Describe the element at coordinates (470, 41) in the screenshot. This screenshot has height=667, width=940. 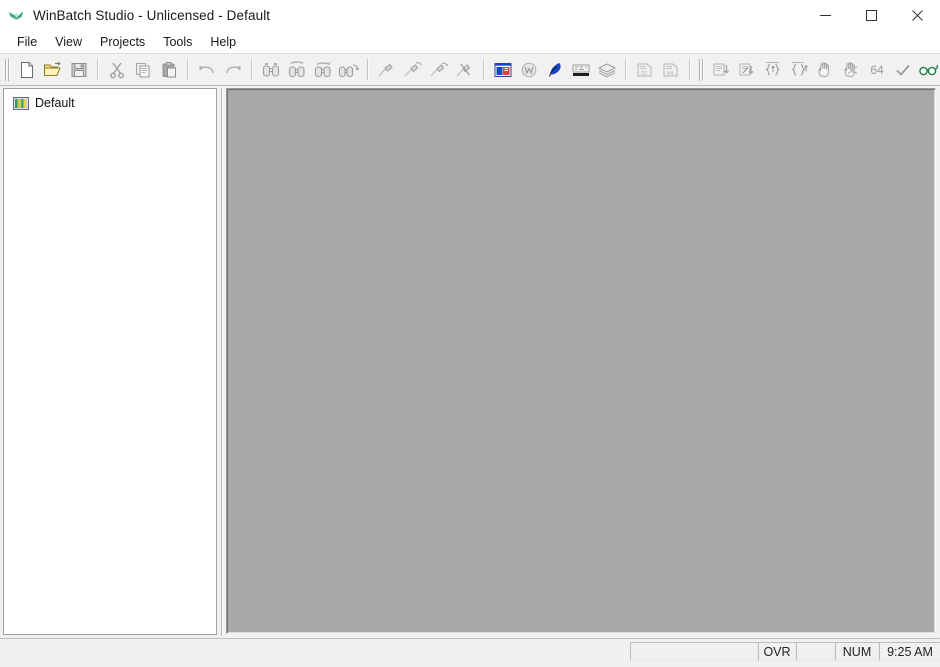
I see `menu-bar: File View Projects Tools Help` at that location.